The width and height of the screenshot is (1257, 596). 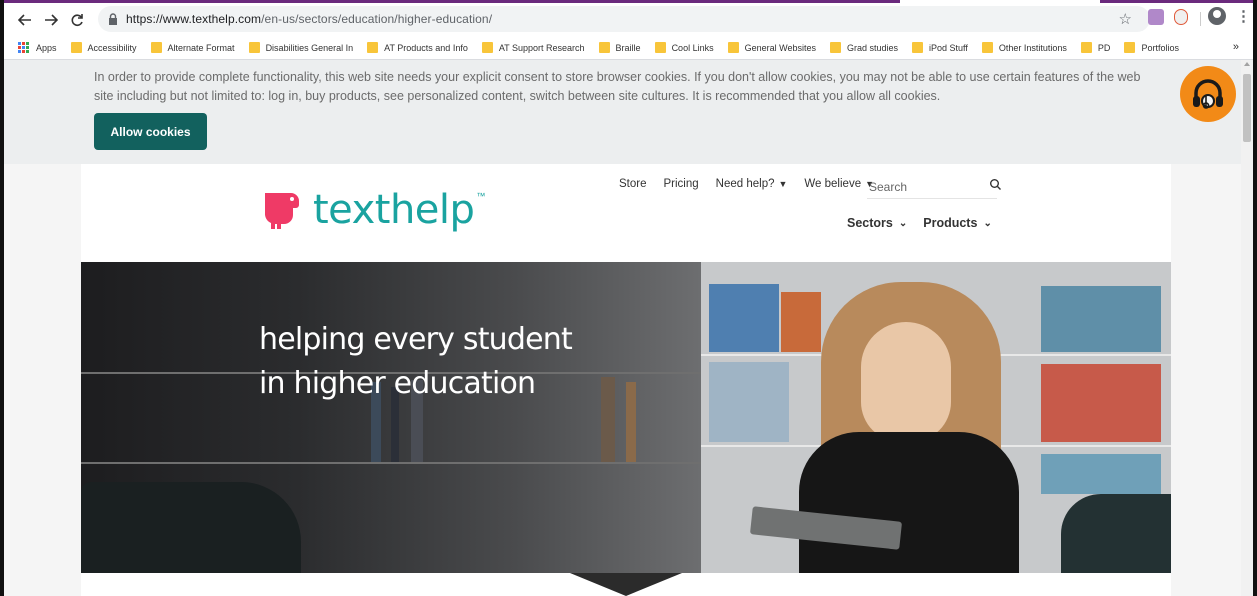 I want to click on bookmark-folder: AT Support Research, so click(x=533, y=47).